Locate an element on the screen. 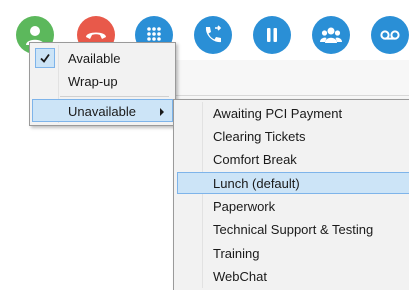  submenu-item-lunch-default: Lunch (default) is located at coordinates (293, 183).